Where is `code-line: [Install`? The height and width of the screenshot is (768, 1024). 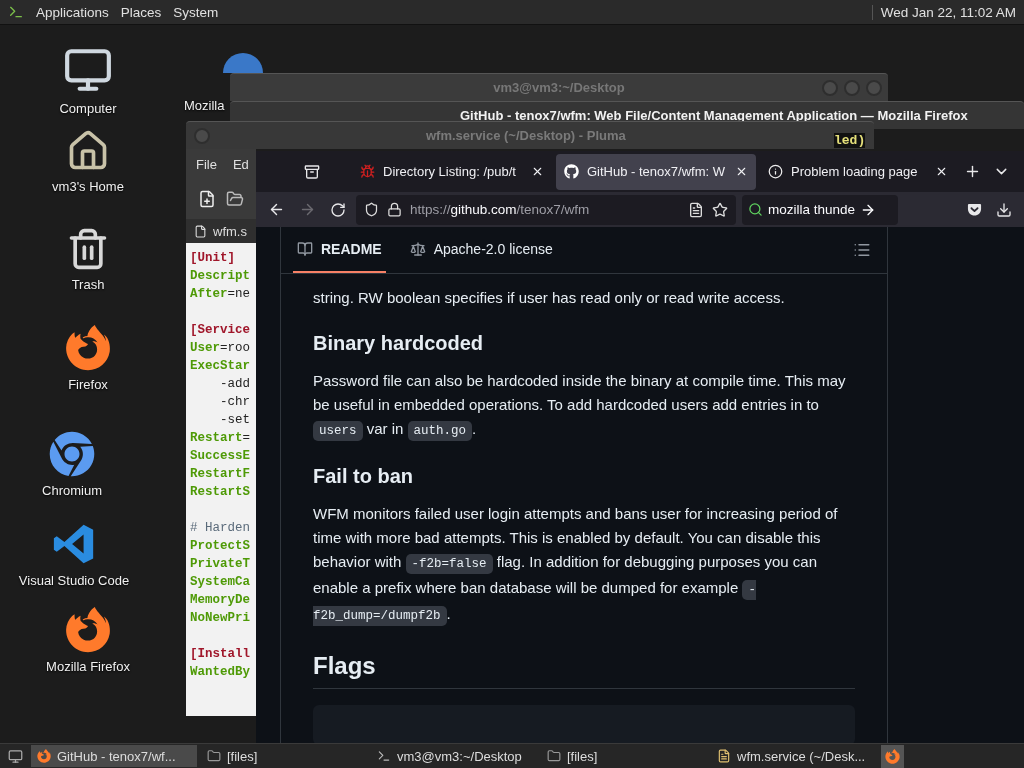 code-line: [Install is located at coordinates (220, 654).